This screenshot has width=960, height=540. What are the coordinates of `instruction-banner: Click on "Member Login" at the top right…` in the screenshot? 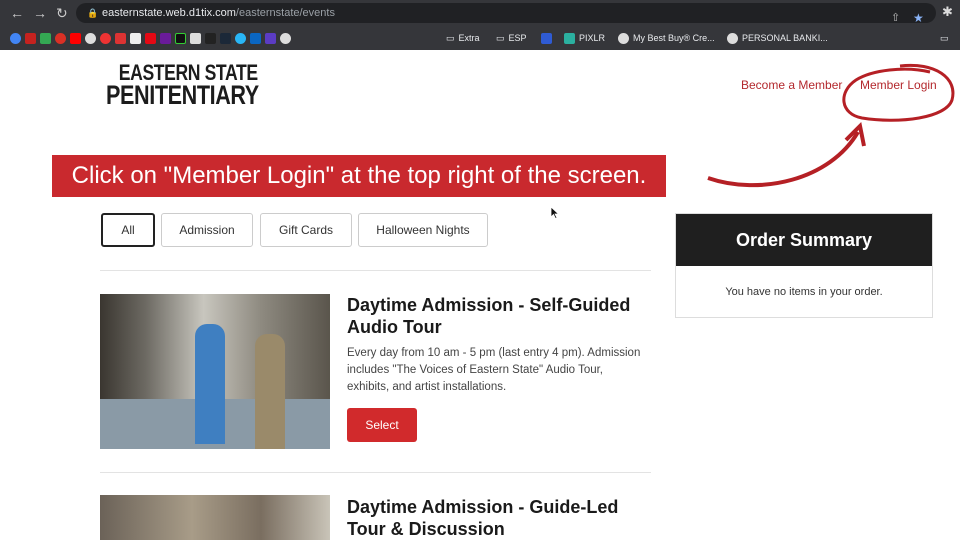 It's located at (359, 176).